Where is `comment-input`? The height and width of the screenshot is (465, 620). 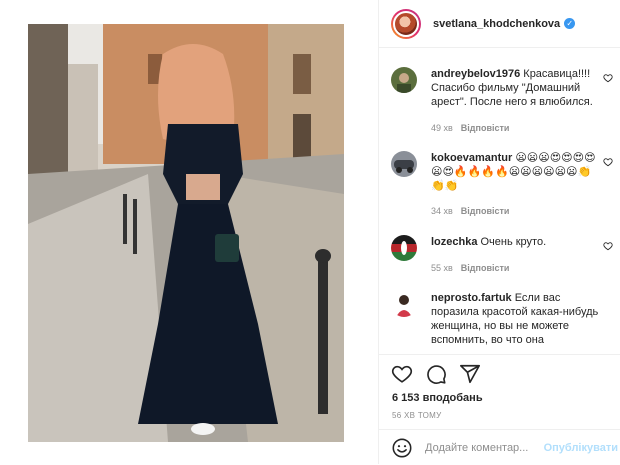
comment-input is located at coordinates (489, 447).